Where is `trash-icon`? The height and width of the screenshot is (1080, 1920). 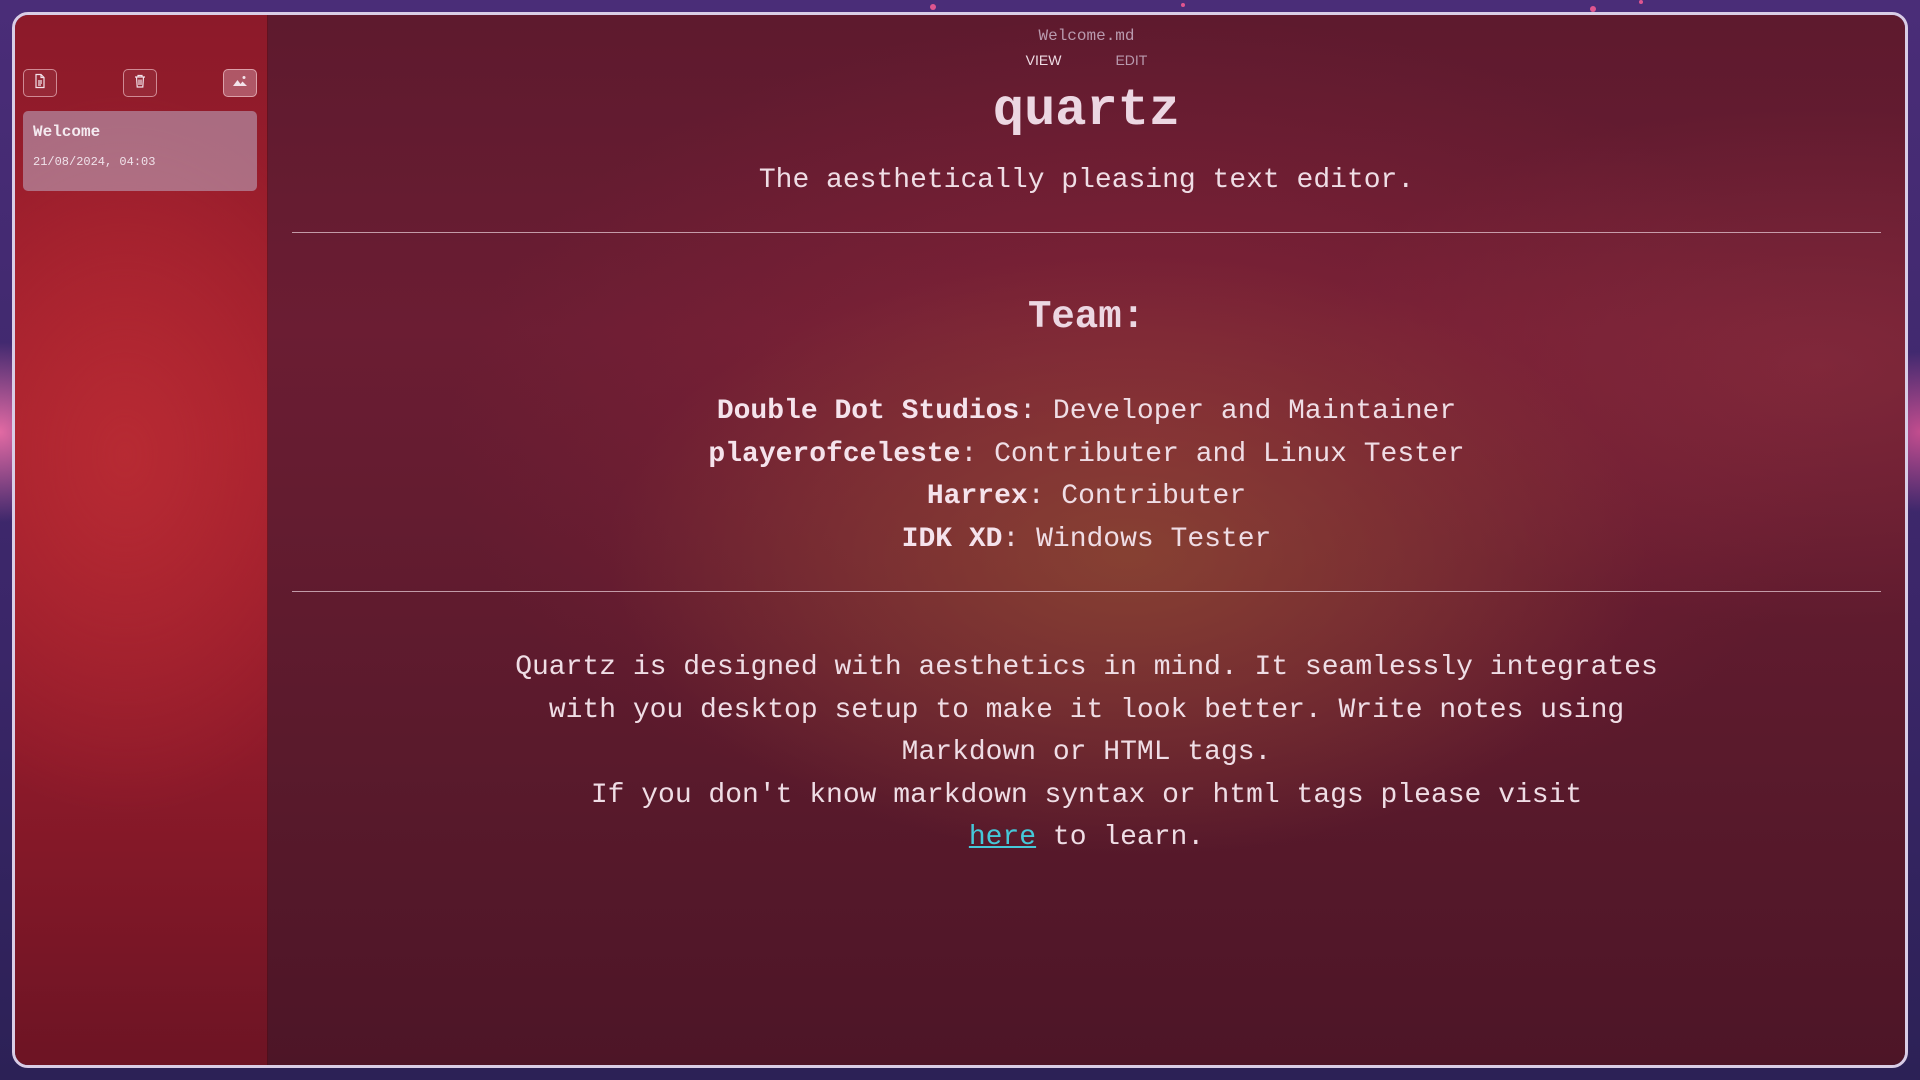 trash-icon is located at coordinates (140, 83).